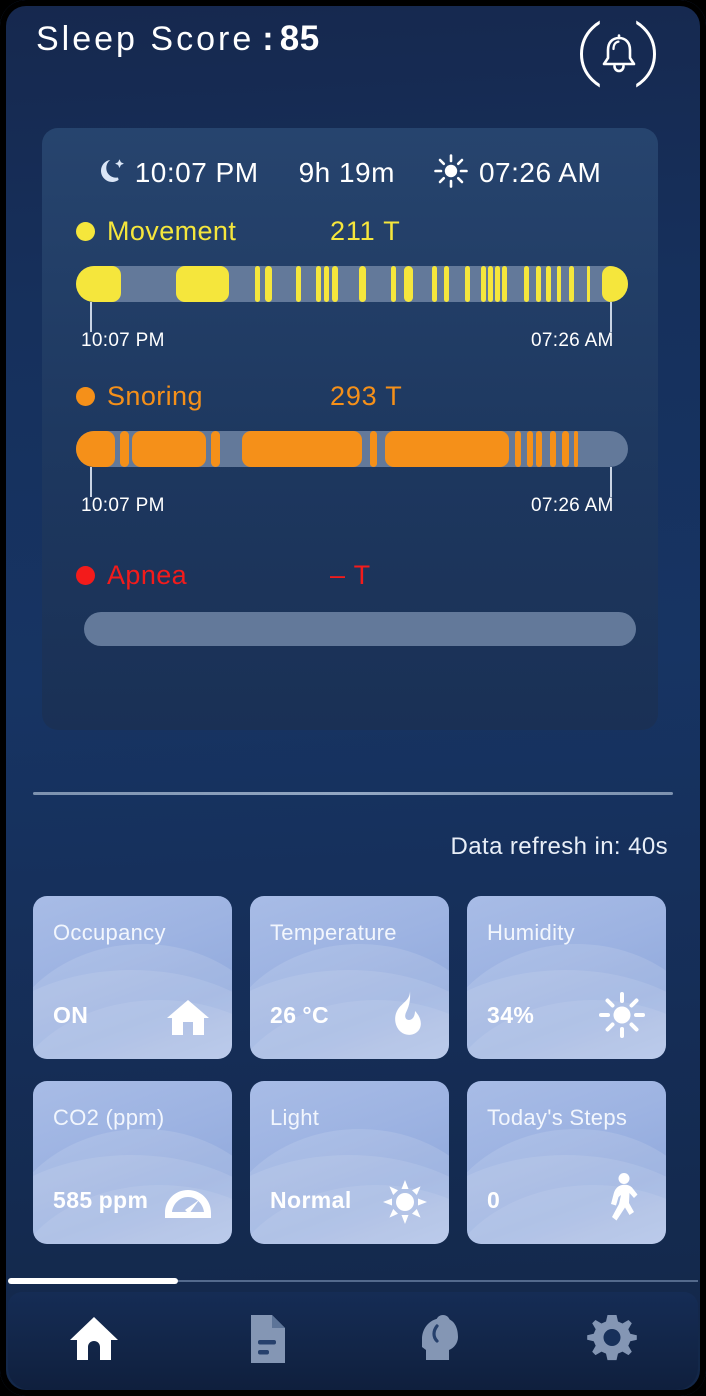  Describe the element at coordinates (352, 326) in the screenshot. I see `movement-axis: 10:07 PM 07:26 AM` at that location.